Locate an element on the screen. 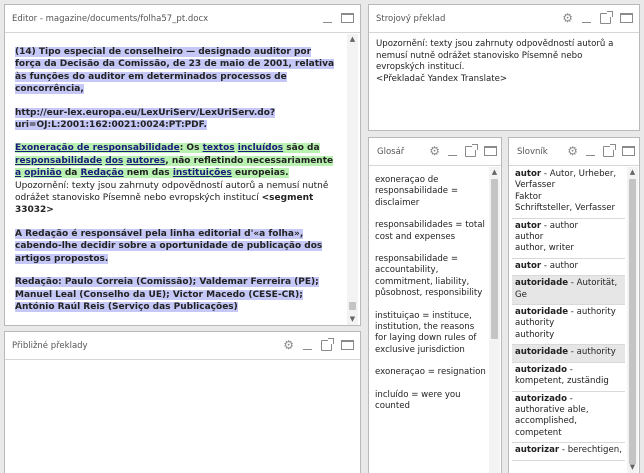  glossary-entry: exoneraçao = resignation is located at coordinates (431, 372).